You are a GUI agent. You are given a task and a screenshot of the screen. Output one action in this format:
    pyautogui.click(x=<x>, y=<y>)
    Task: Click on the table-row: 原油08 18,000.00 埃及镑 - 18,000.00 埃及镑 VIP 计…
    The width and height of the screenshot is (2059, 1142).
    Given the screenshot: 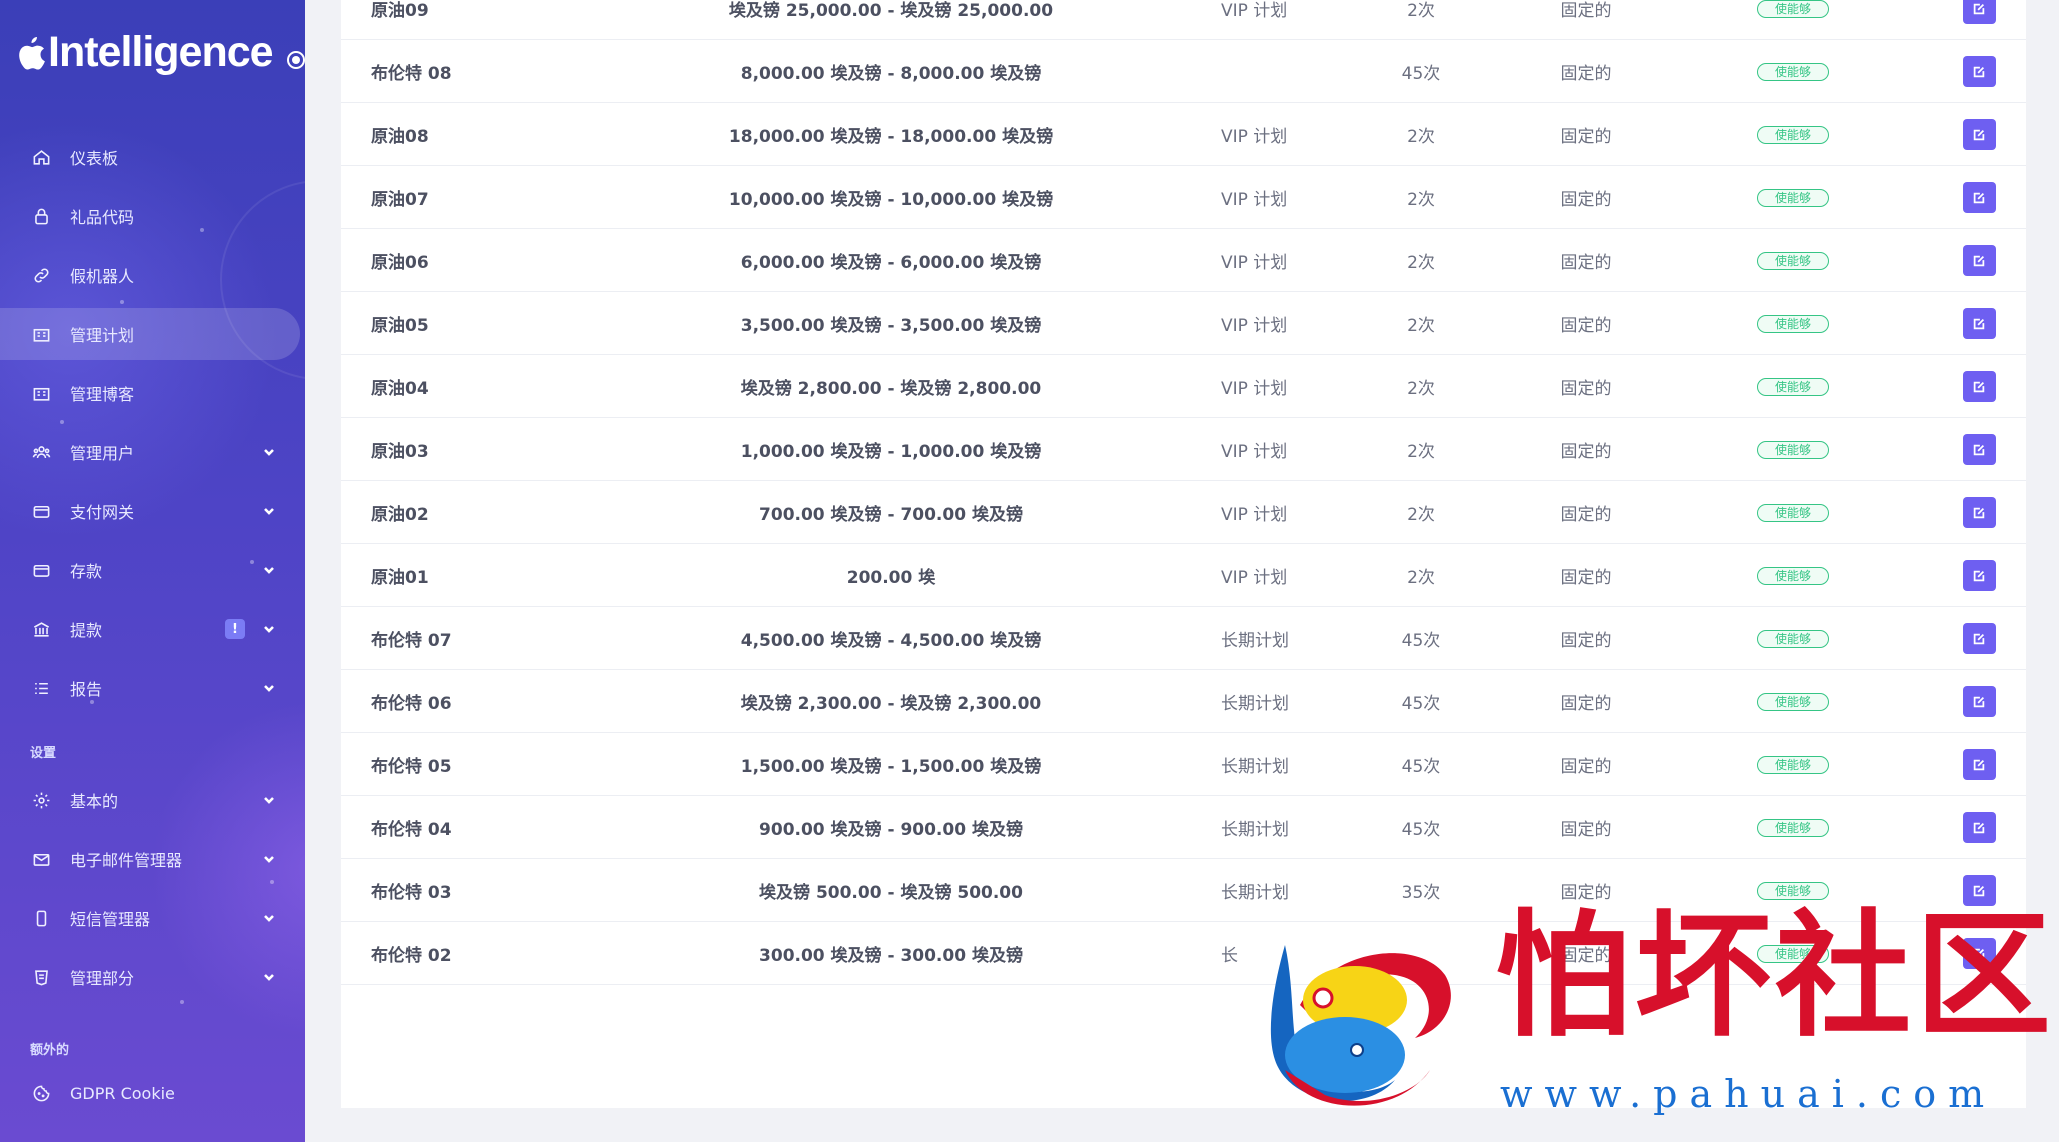 What is the action you would take?
    pyautogui.click(x=1183, y=134)
    